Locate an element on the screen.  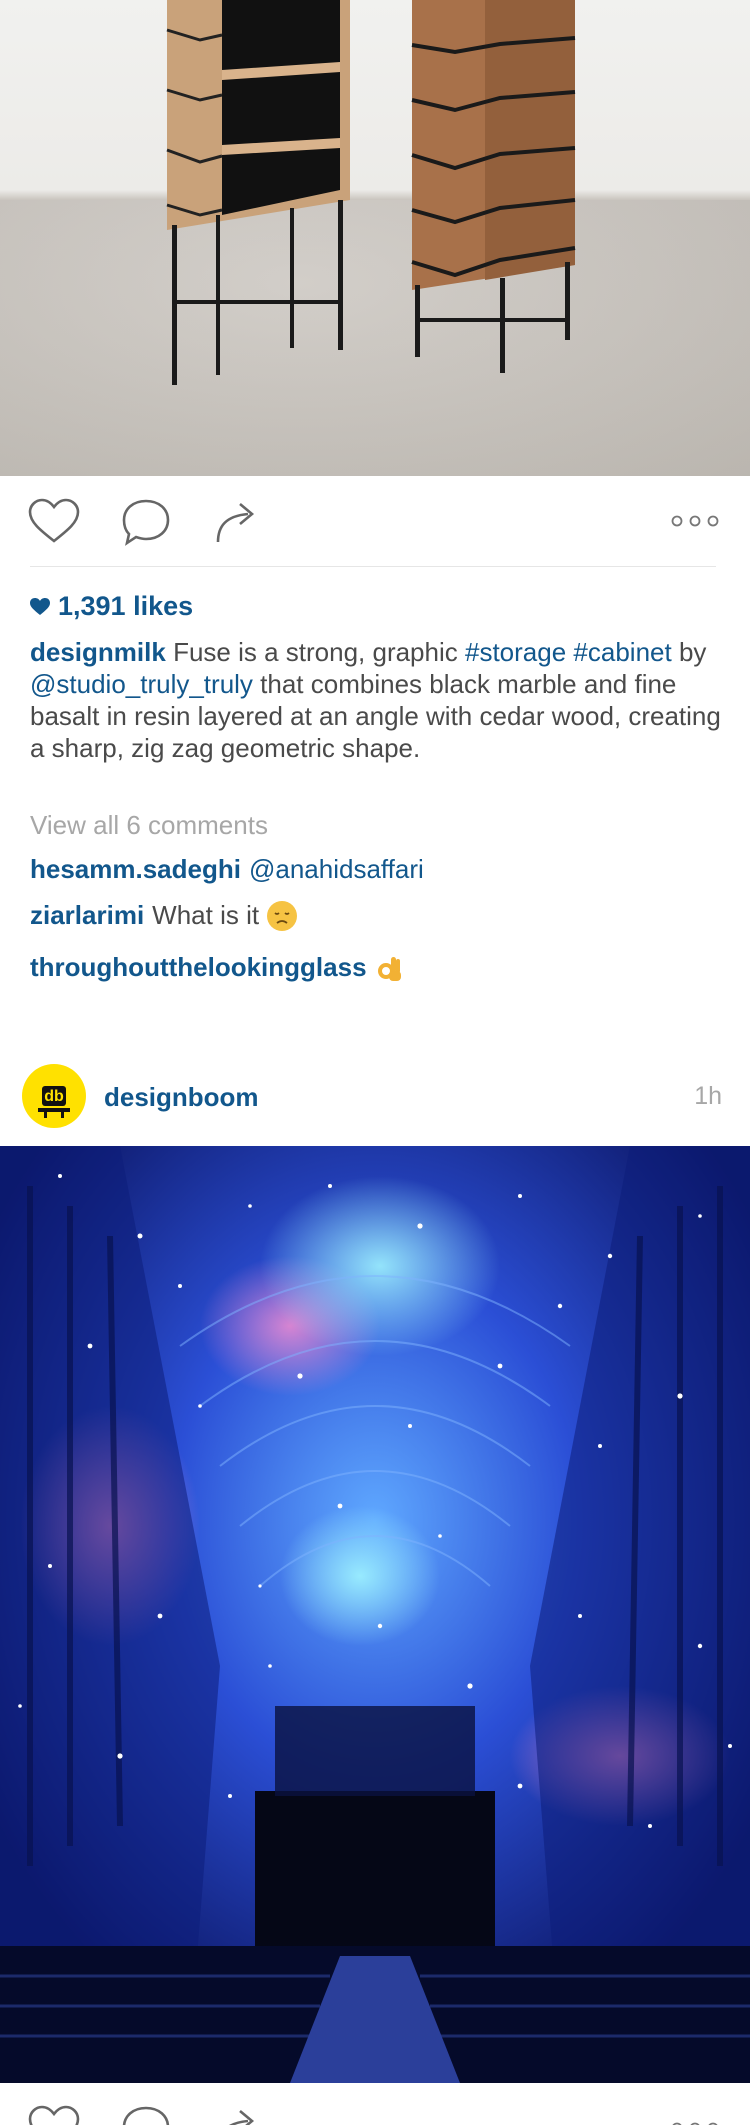
post2-timestamp: 1h is located at coordinates (708, 1096).